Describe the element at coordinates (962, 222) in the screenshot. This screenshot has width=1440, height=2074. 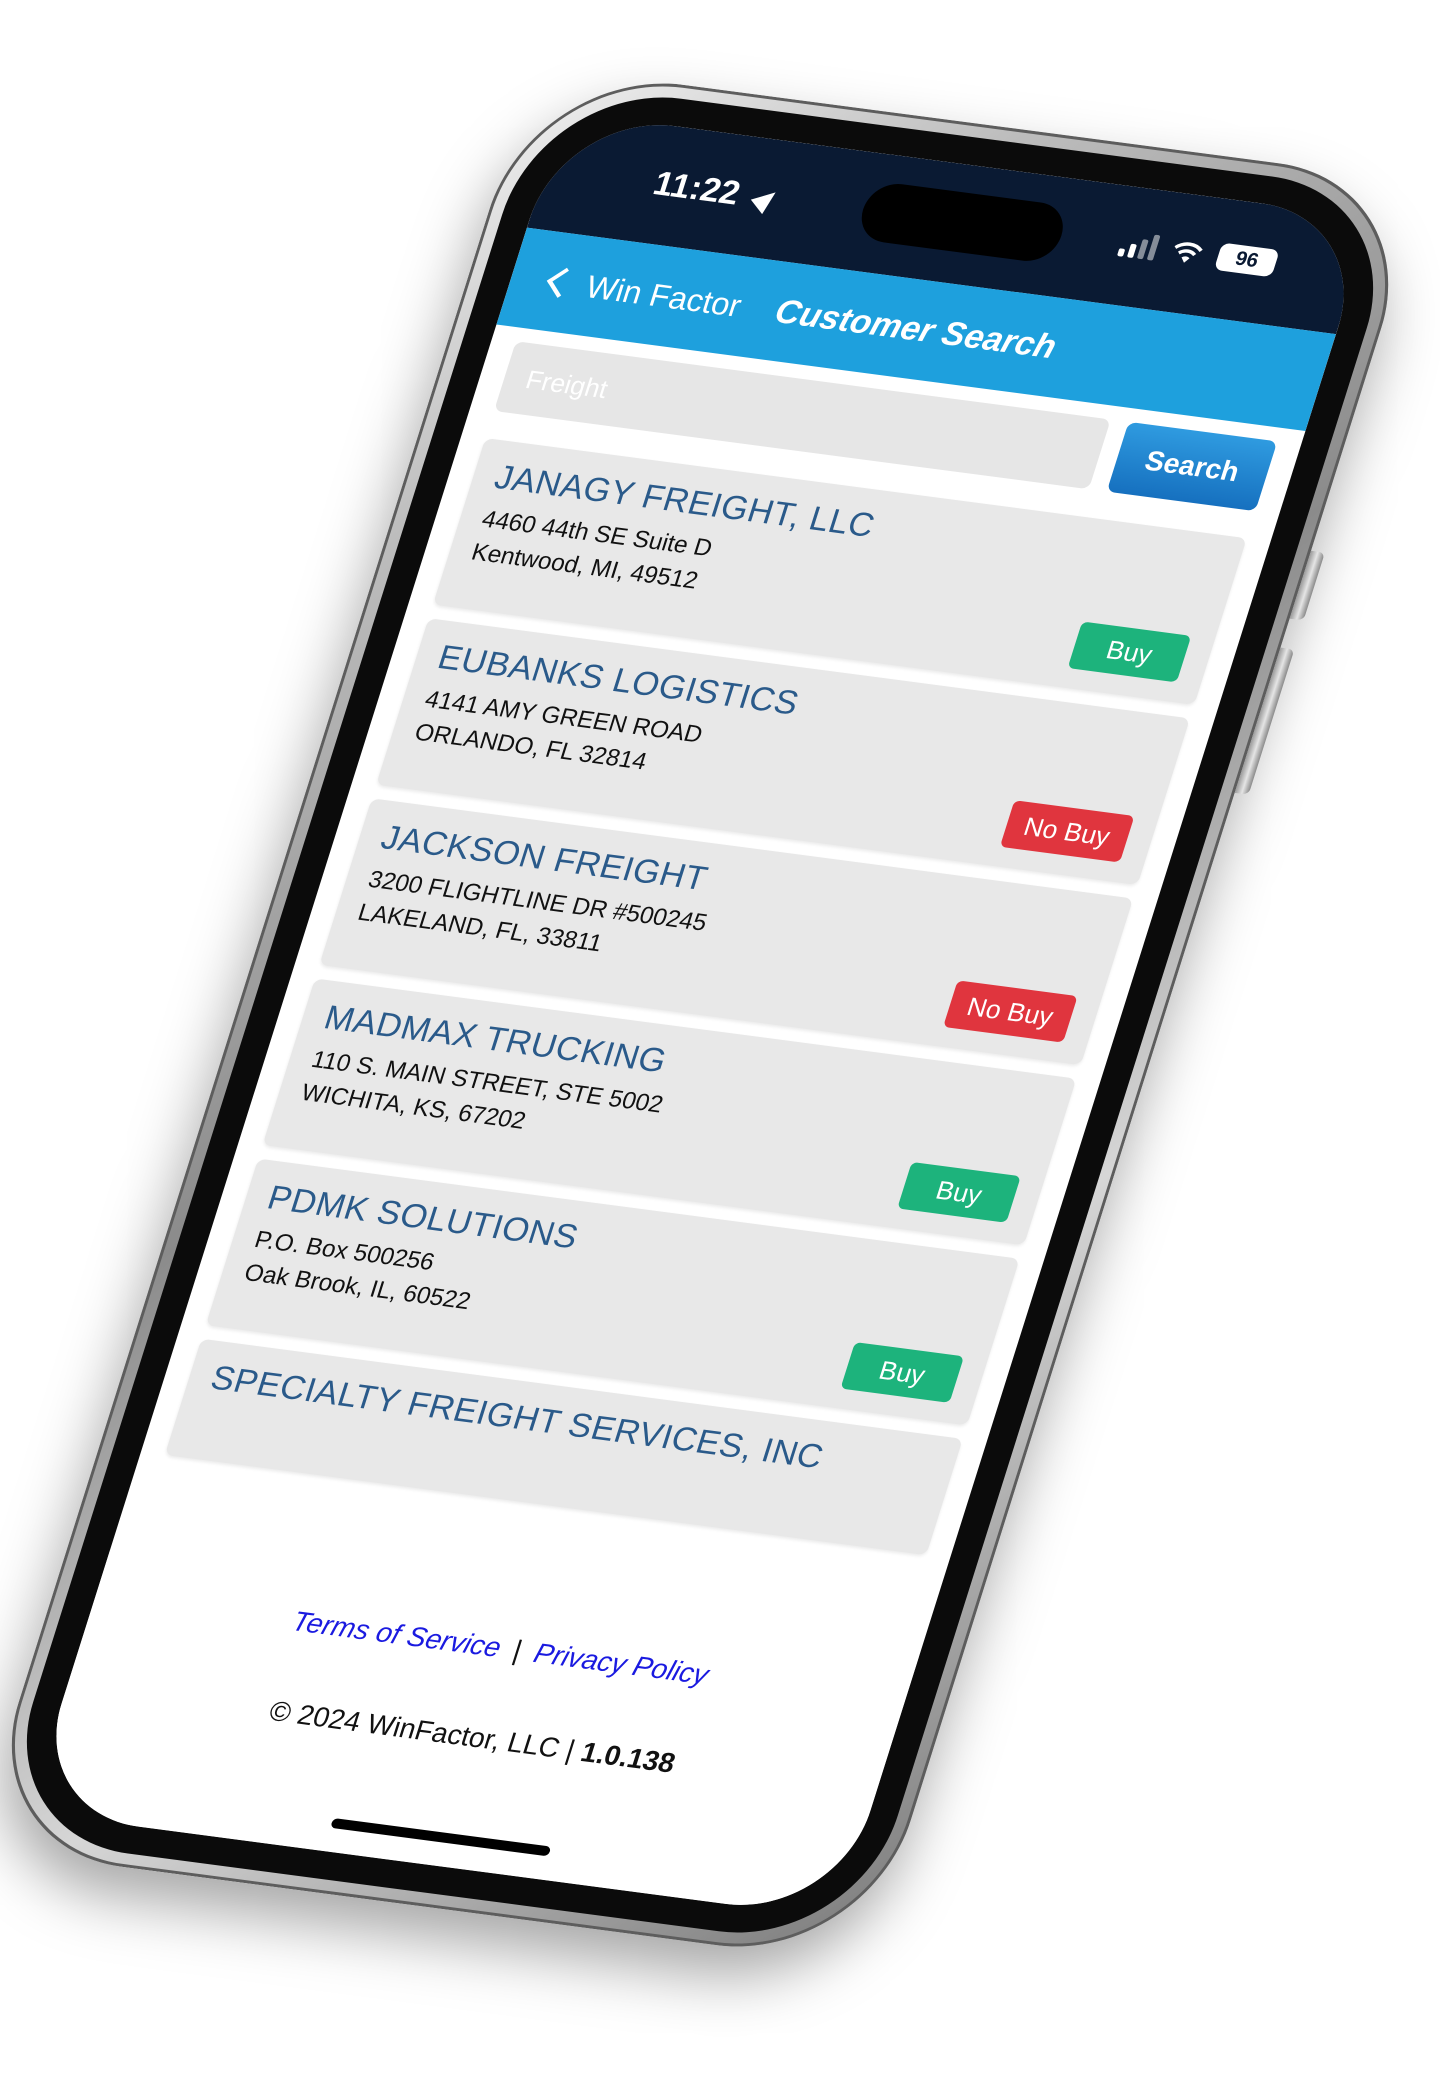
I see `dynamic-island` at that location.